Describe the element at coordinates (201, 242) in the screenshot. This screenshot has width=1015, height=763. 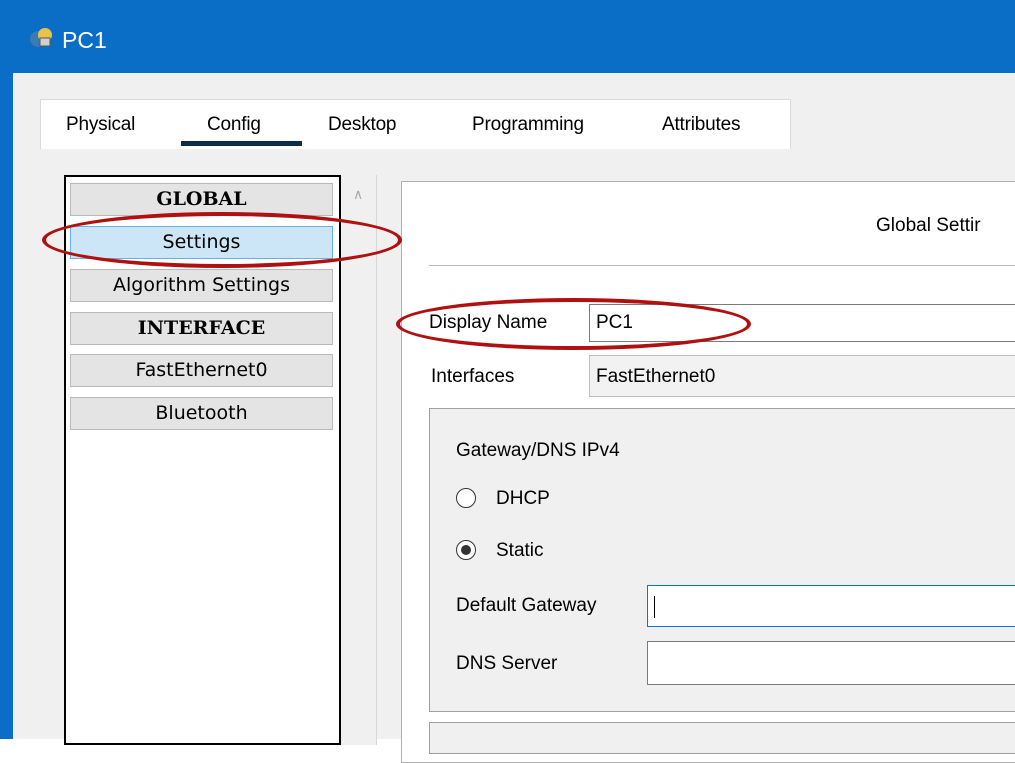
I see `sidebar-item-settings: Settings` at that location.